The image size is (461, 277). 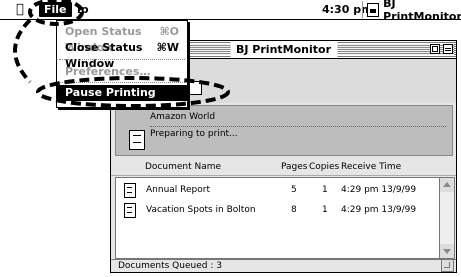 What do you see at coordinates (230, 11) in the screenshot?
I see `menu-bar:  File lp 4:30 pm BJ PrintMonitor` at bounding box center [230, 11].